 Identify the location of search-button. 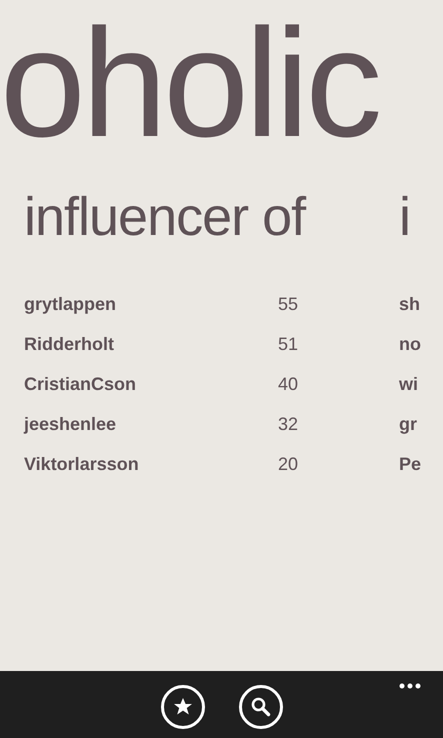
(260, 707).